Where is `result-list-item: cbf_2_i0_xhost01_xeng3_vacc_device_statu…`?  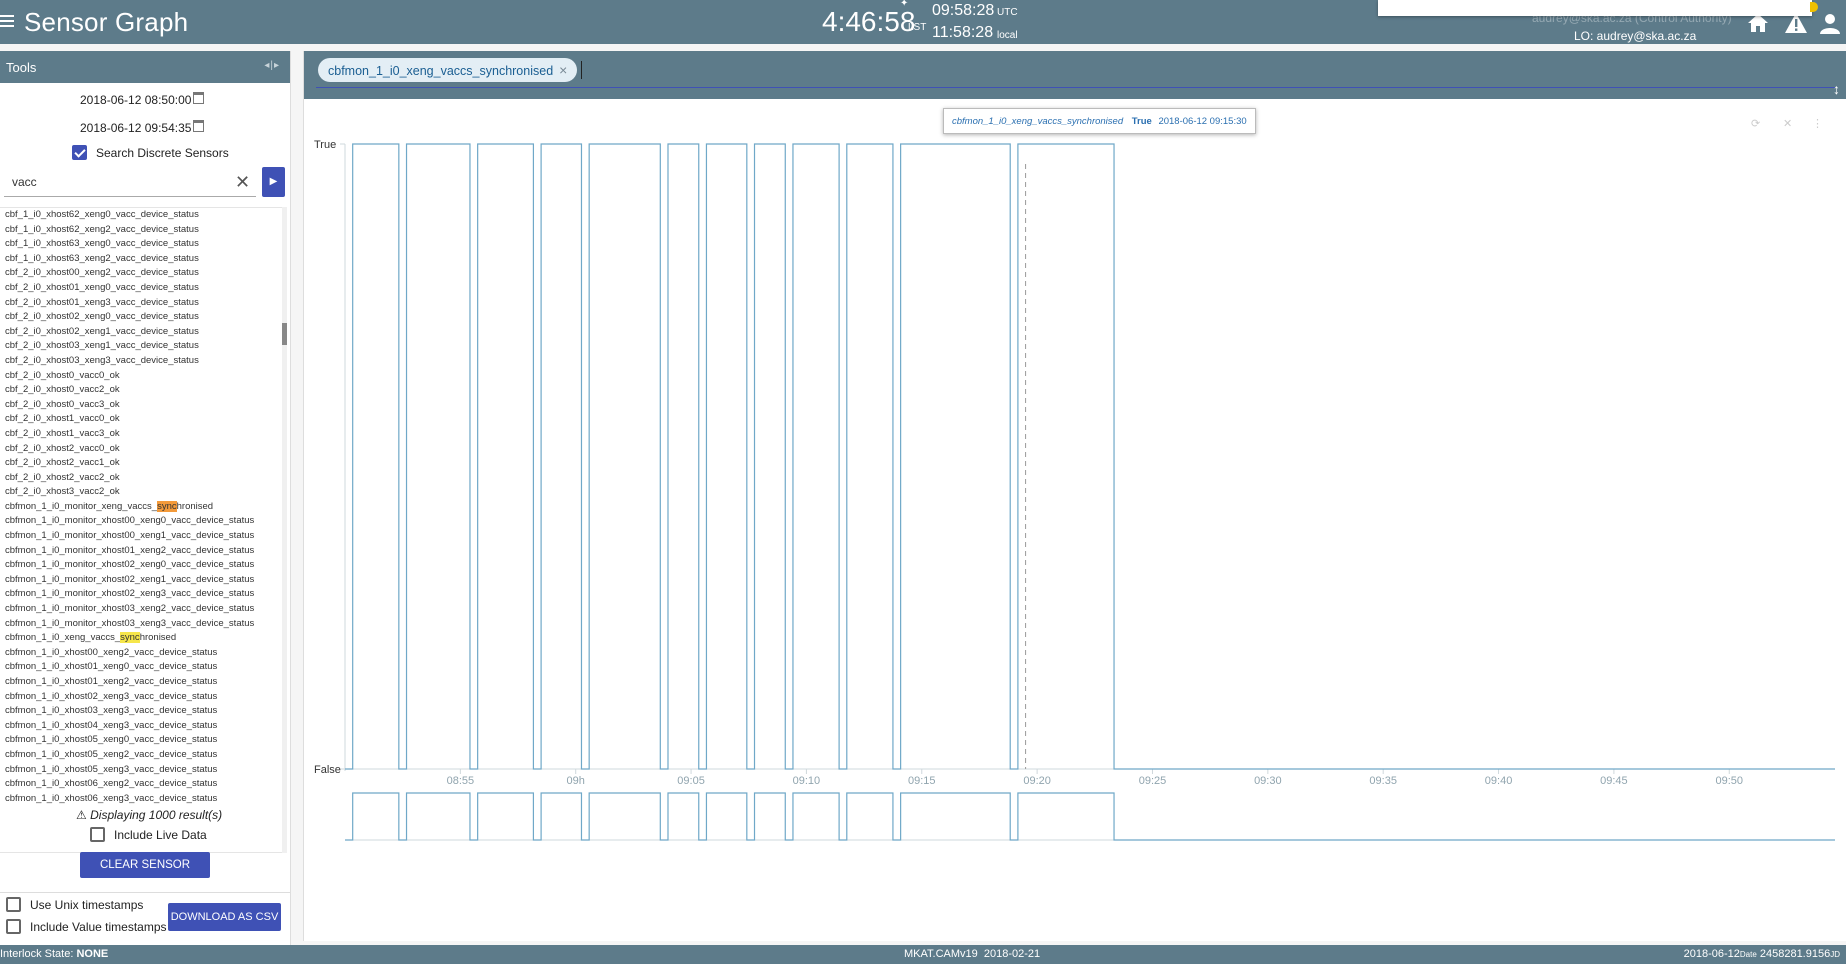
result-list-item: cbf_2_i0_xhost01_xeng3_vacc_device_statu… is located at coordinates (143, 303).